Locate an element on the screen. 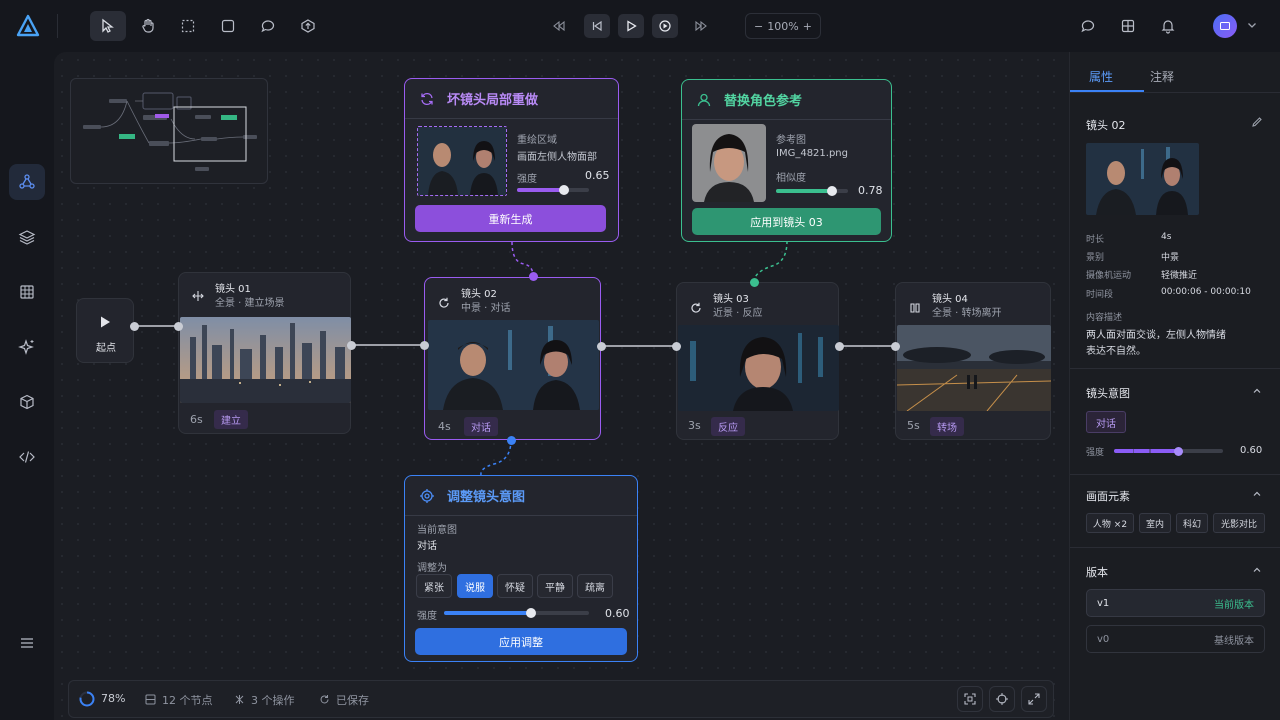 Image resolution: width=1280 pixels, height=720 pixels. zoom-level: 100% is located at coordinates (783, 26).